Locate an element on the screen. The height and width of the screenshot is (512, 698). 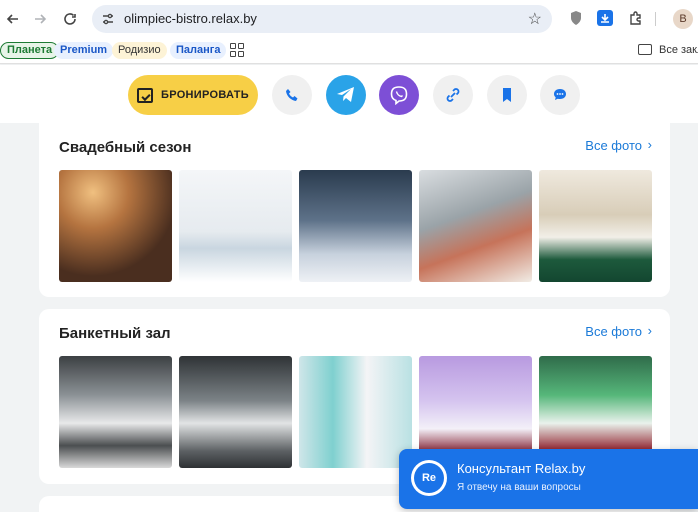
folder-icon is located at coordinates (645, 49).